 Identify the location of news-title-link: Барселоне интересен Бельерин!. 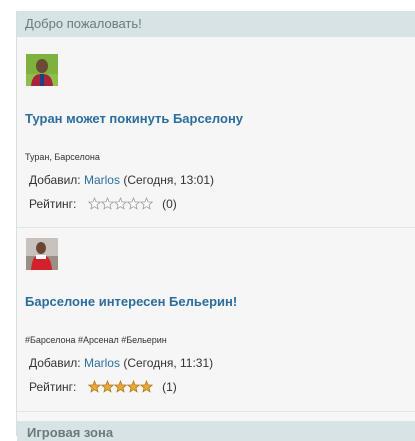
(131, 301).